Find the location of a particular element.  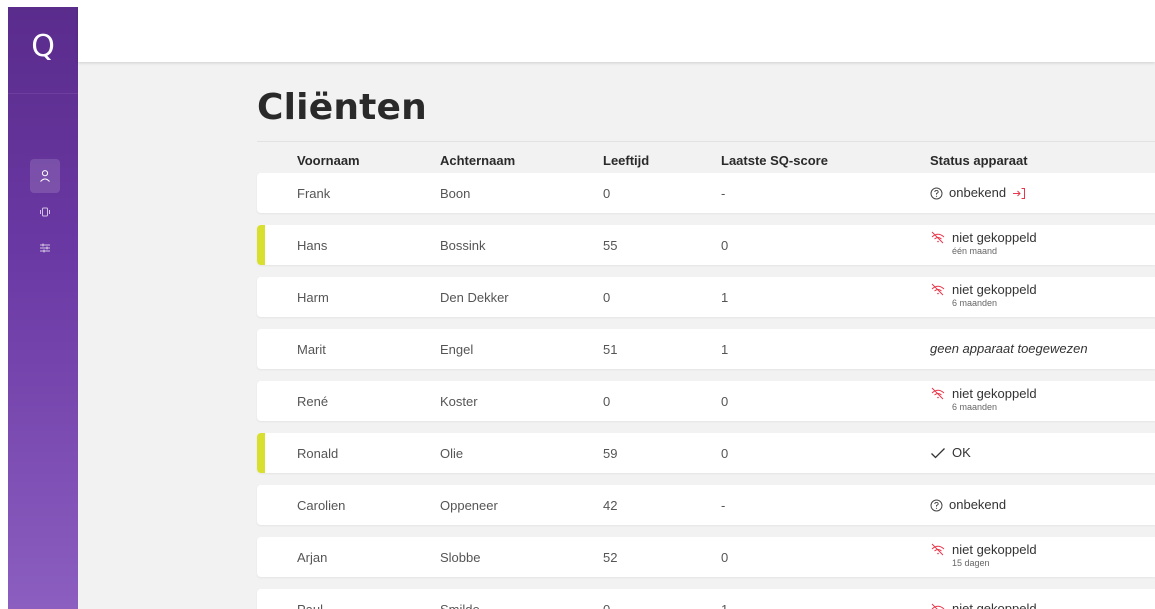

device-status: niet gekoppeld één maand is located at coordinates (983, 244).